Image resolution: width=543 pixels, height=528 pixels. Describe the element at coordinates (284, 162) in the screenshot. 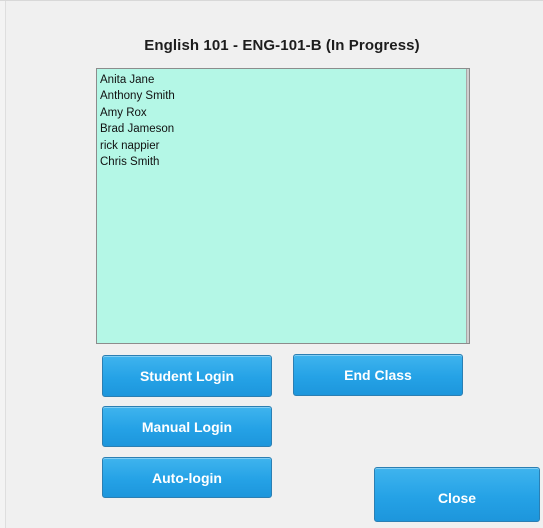

I see `student-list-item: Chris Smith` at that location.